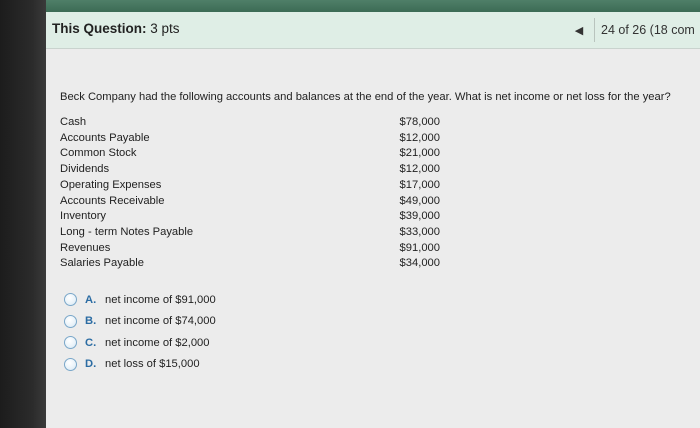 This screenshot has height=428, width=700. Describe the element at coordinates (102, 263) in the screenshot. I see `account-name: Salaries Payable` at that location.